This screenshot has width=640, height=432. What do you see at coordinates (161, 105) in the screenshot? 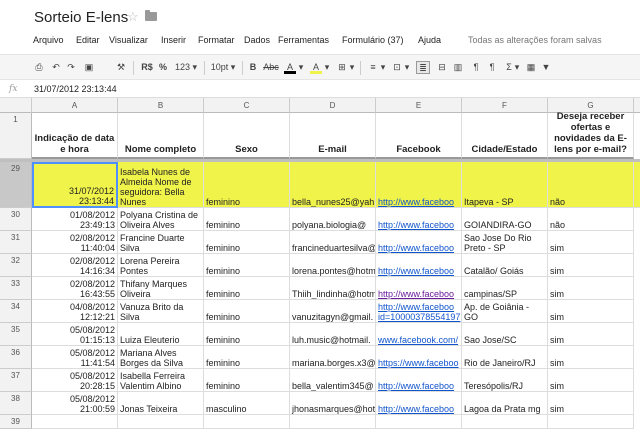
I see `column-header: B` at bounding box center [161, 105].